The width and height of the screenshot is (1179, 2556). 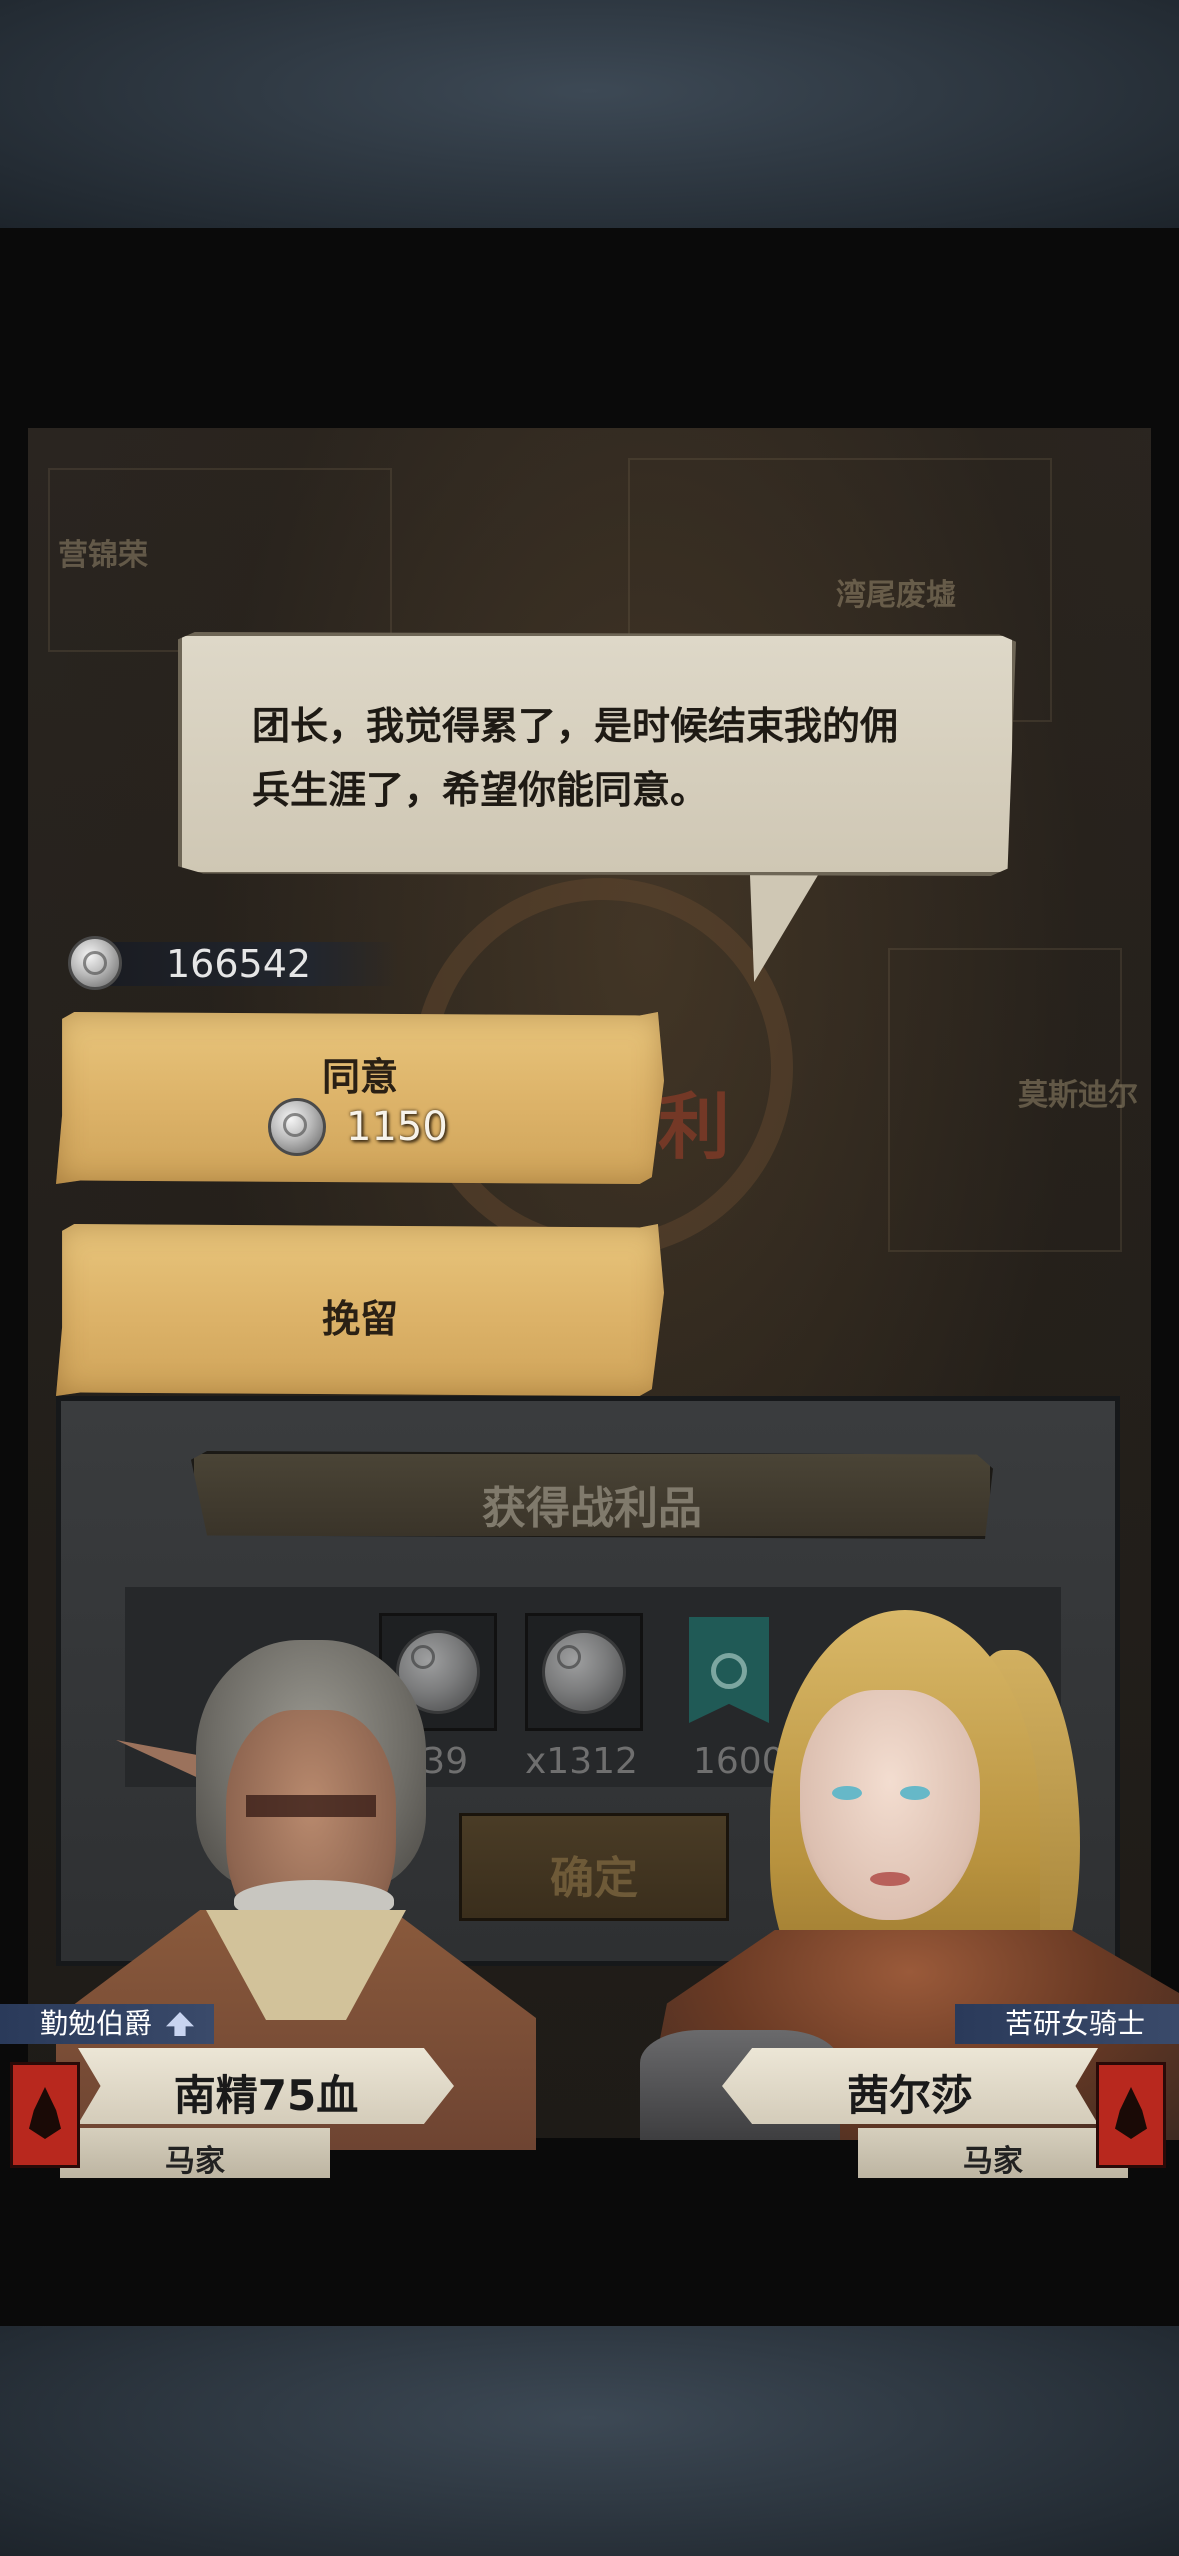 What do you see at coordinates (311, 1806) in the screenshot?
I see `warpaint` at bounding box center [311, 1806].